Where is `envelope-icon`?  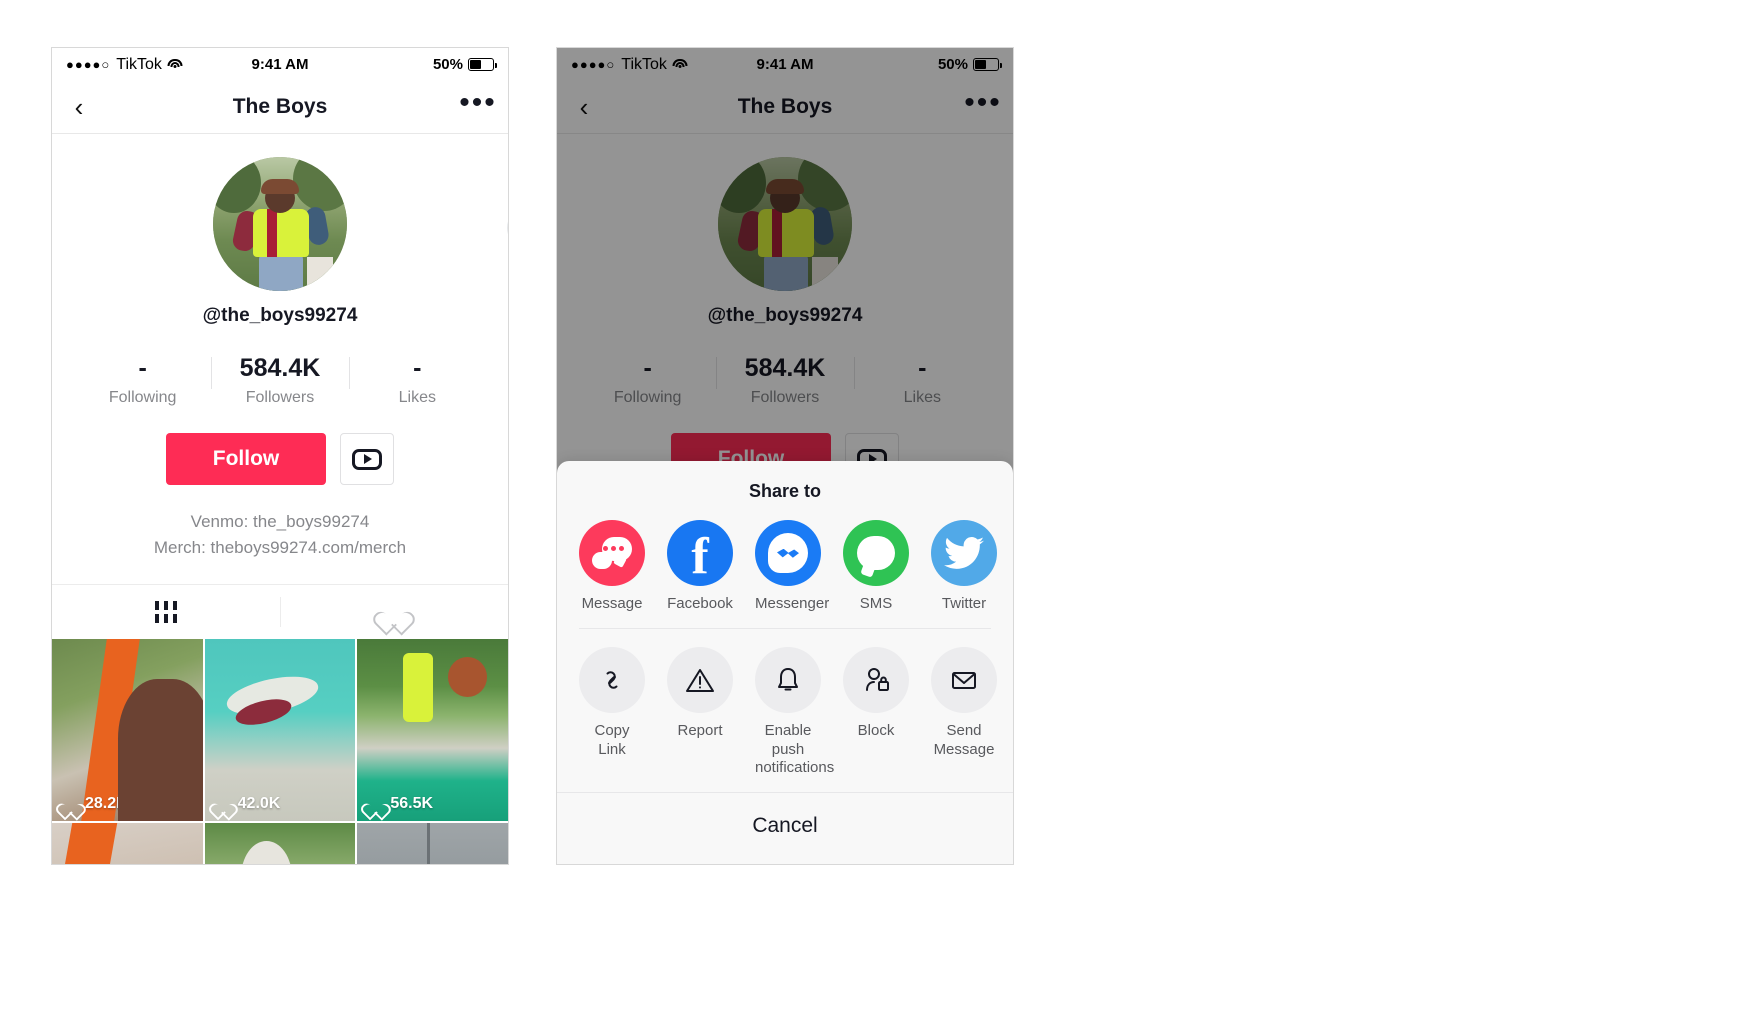 envelope-icon is located at coordinates (964, 679).